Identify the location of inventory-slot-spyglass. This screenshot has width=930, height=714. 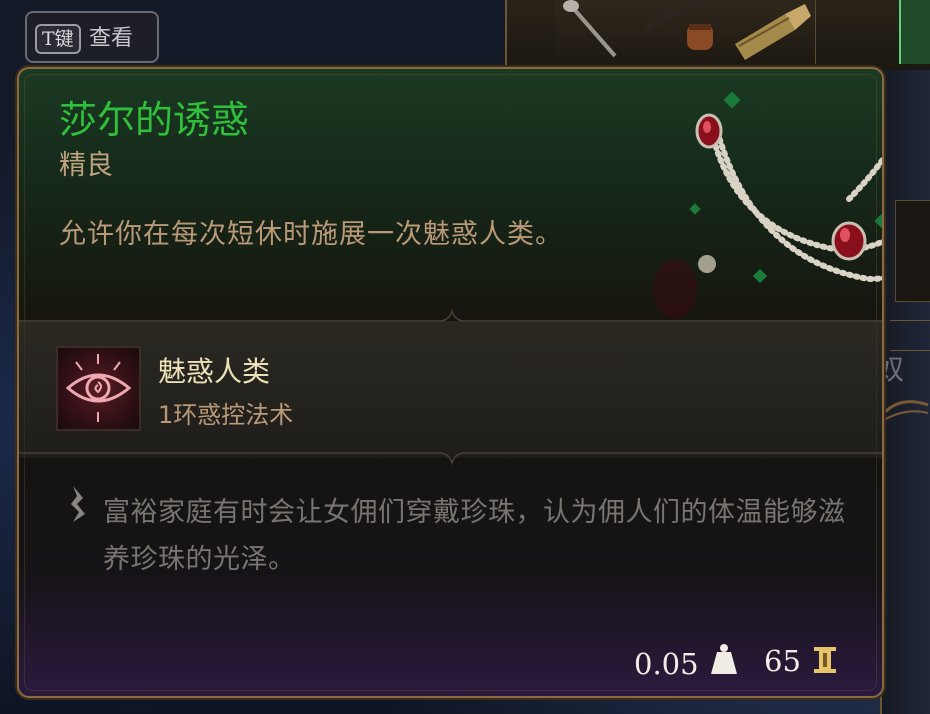
(770, 32).